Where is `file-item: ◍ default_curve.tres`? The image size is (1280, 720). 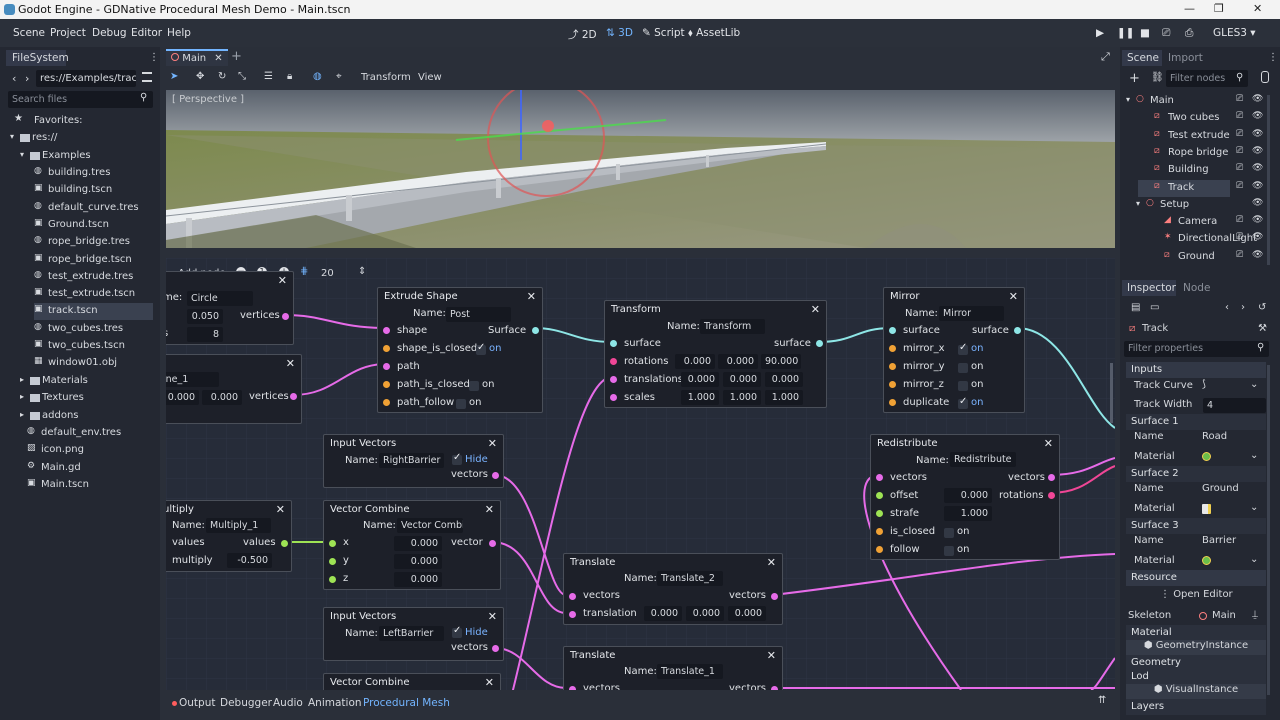 file-item: ◍ default_curve.tres is located at coordinates (93, 208).